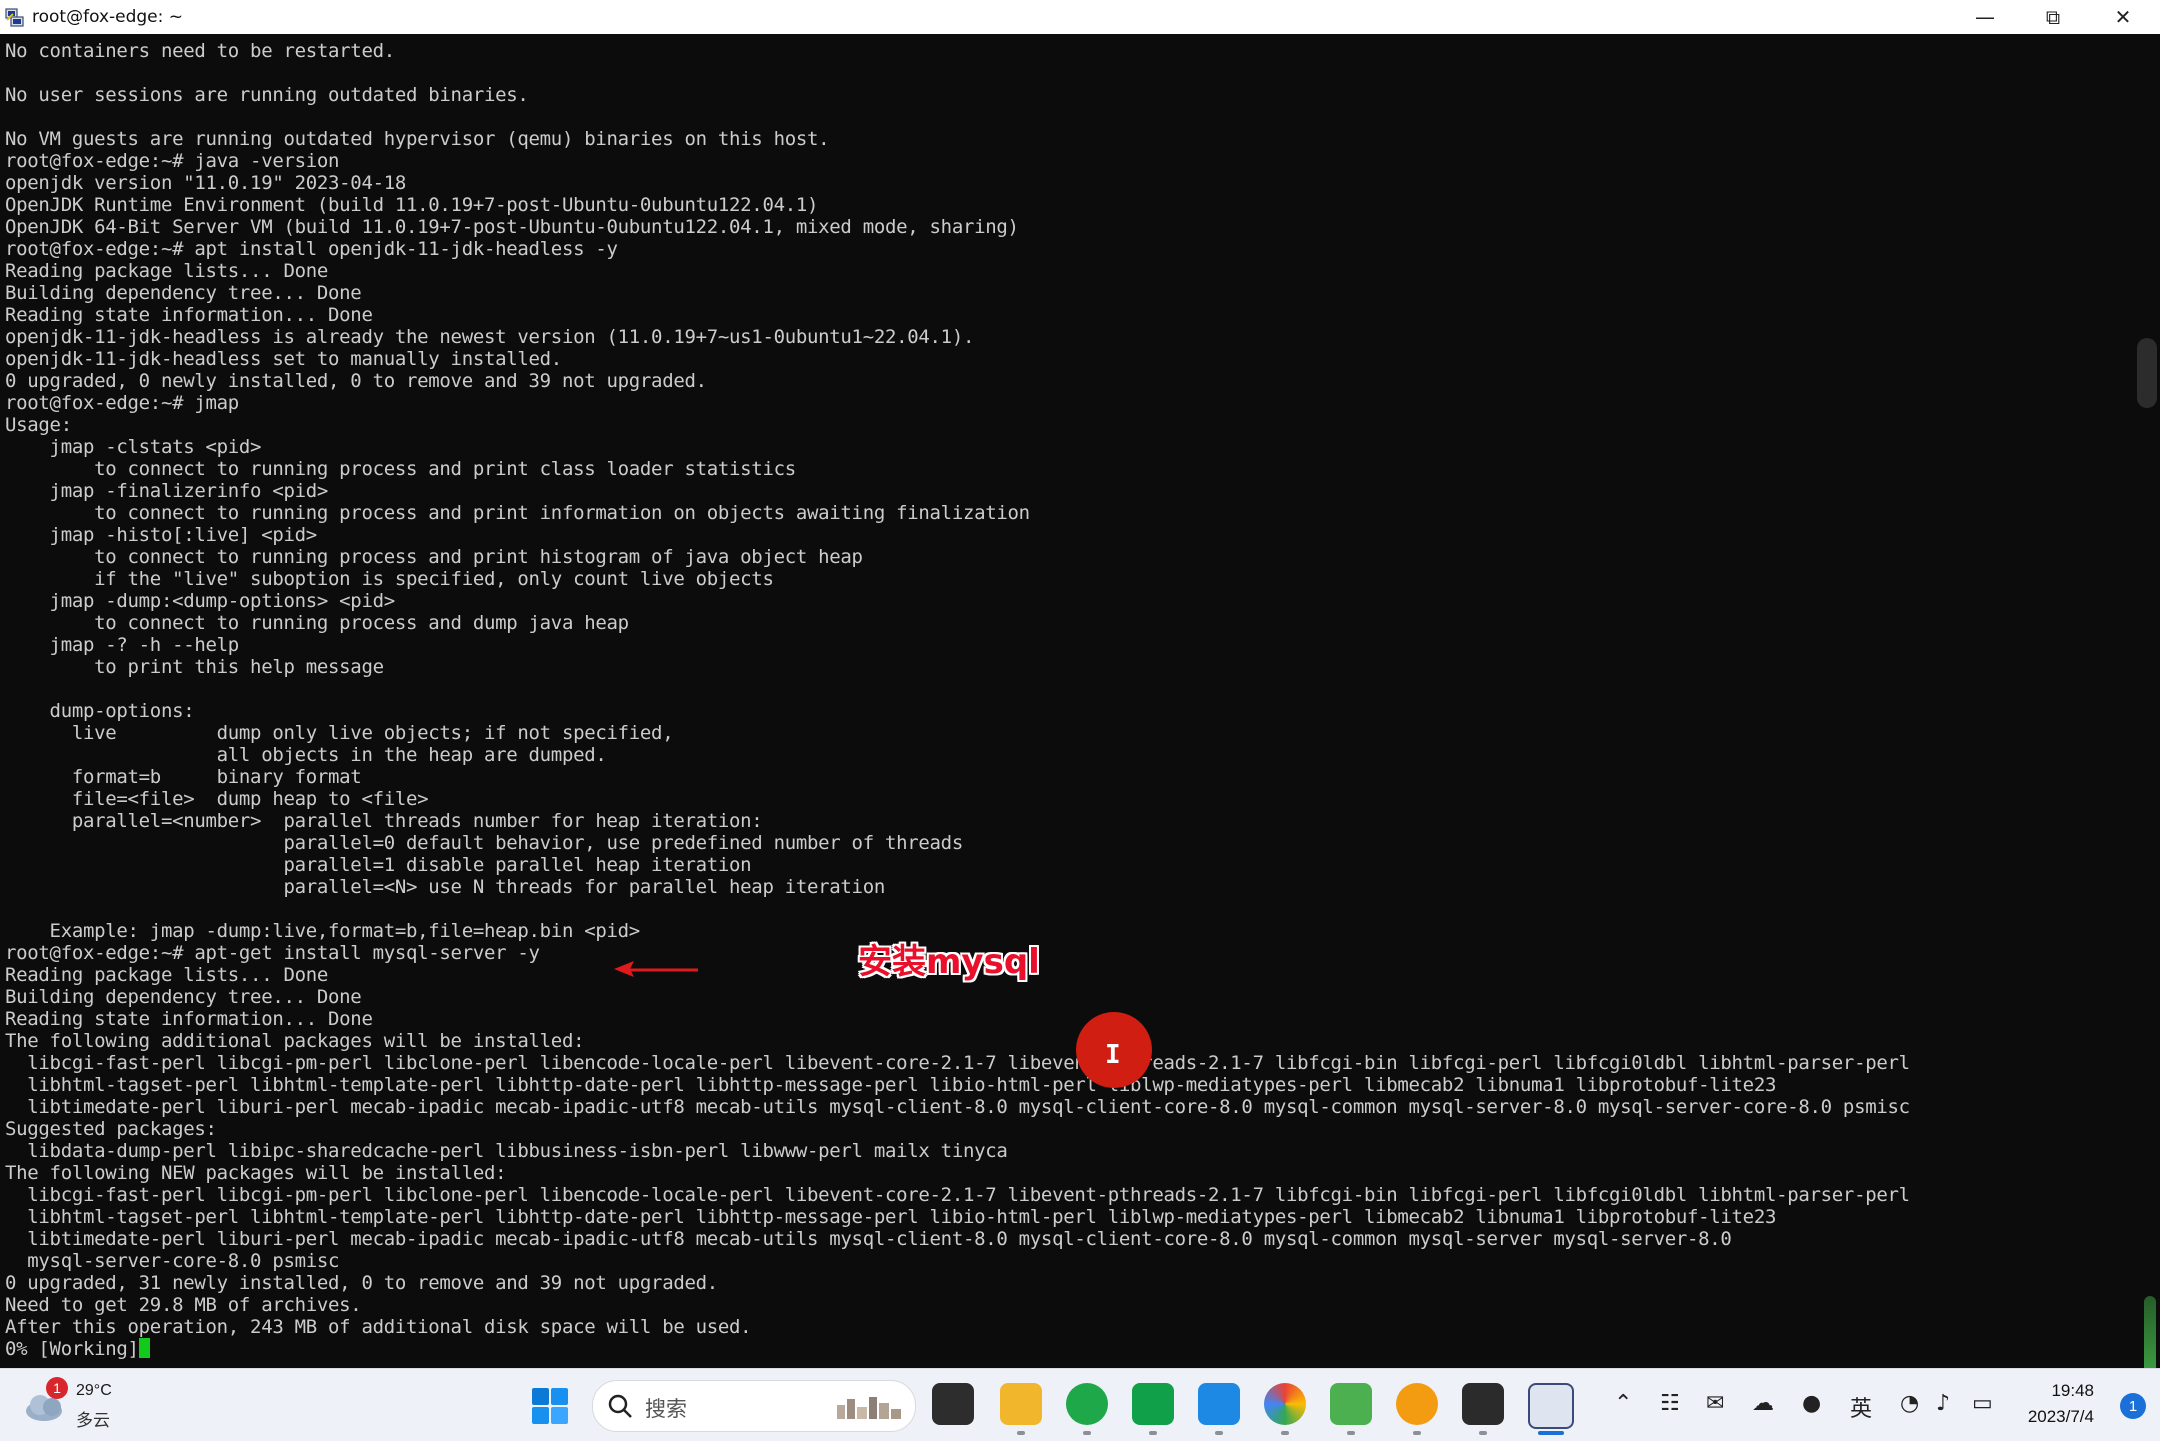  What do you see at coordinates (1811, 1403) in the screenshot?
I see `microphone-icon: ●` at bounding box center [1811, 1403].